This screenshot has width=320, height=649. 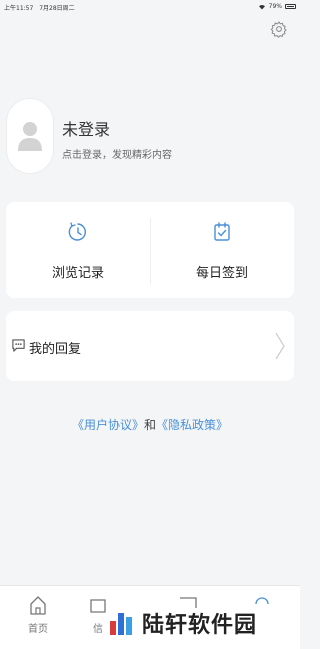 I want to click on my-replies-row: 我的回复, so click(x=150, y=346).